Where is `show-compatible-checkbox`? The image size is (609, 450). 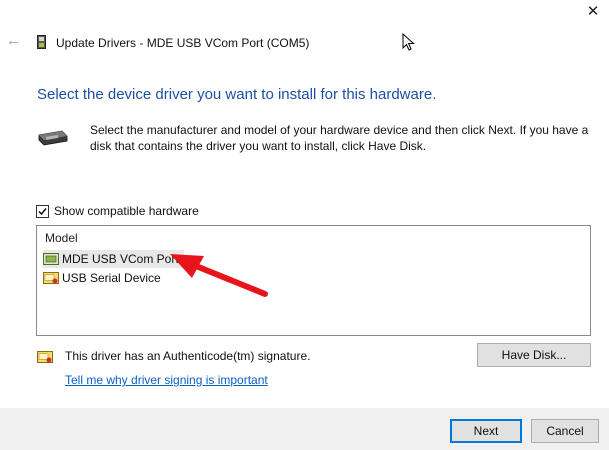
show-compatible-checkbox is located at coordinates (42, 211).